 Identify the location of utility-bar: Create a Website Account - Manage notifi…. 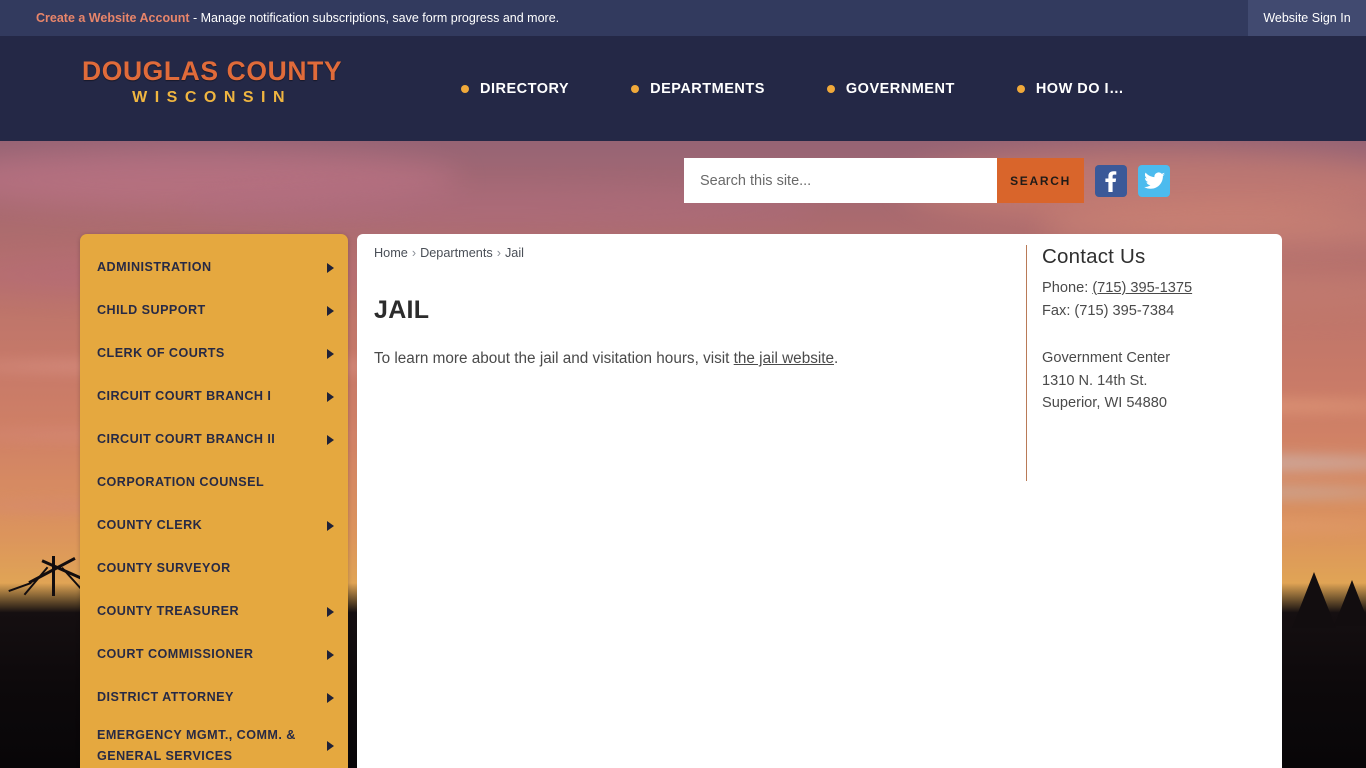
(683, 18).